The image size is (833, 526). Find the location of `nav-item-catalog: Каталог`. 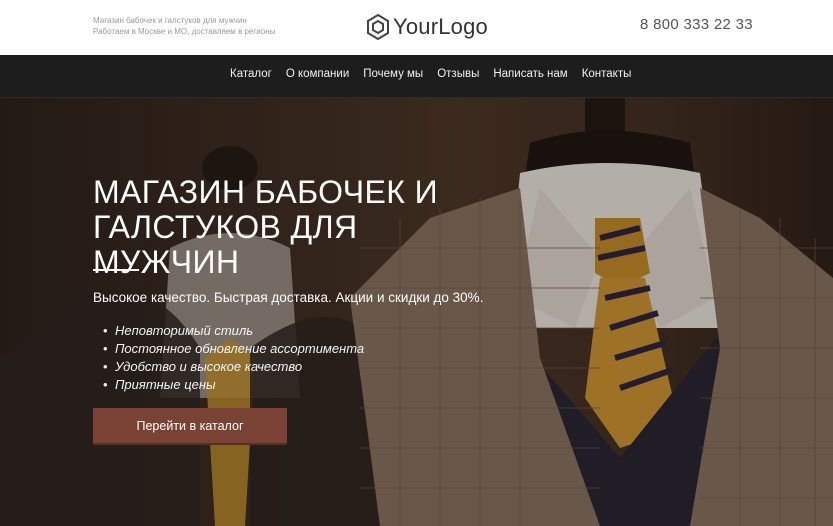

nav-item-catalog: Каталог is located at coordinates (251, 74).